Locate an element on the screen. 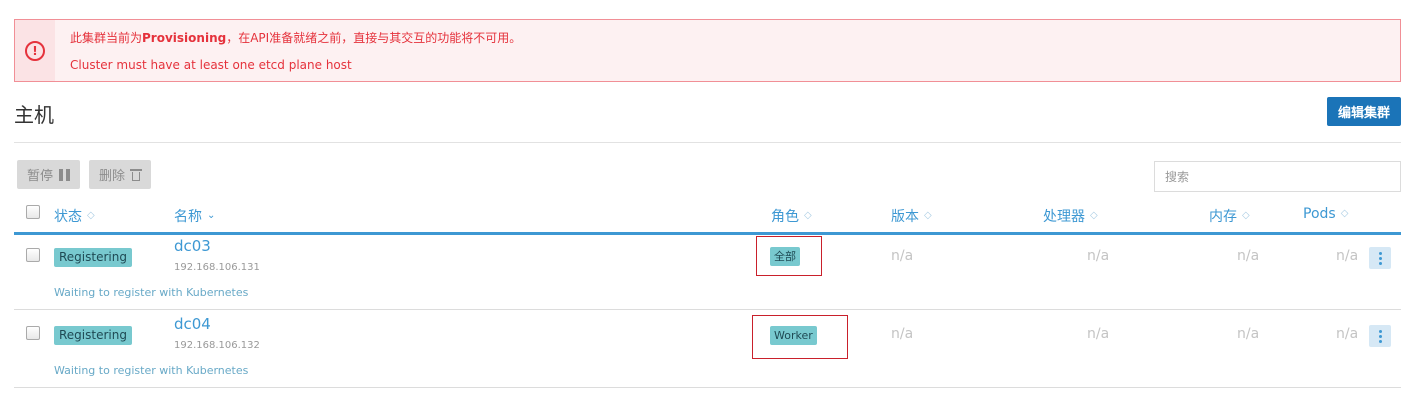 This screenshot has height=409, width=1418. table-header-line is located at coordinates (707, 233).